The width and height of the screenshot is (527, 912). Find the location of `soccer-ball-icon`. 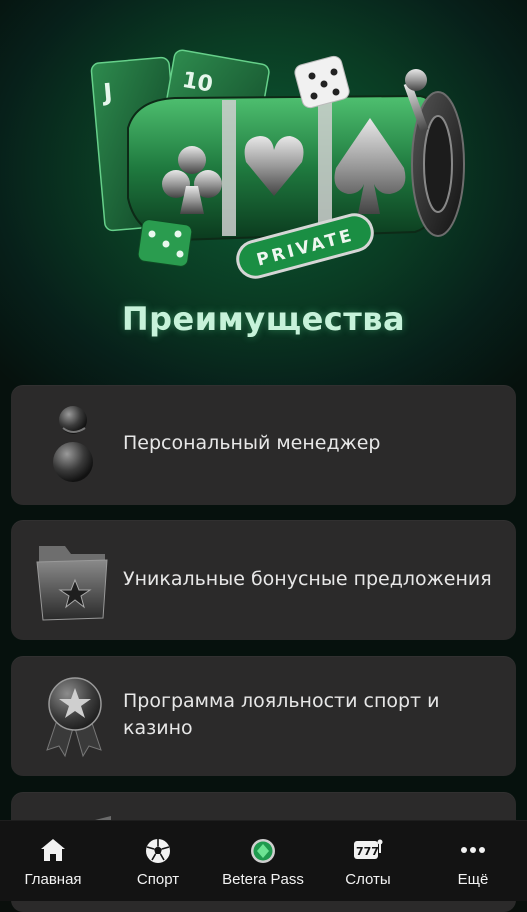

soccer-ball-icon is located at coordinates (158, 853).